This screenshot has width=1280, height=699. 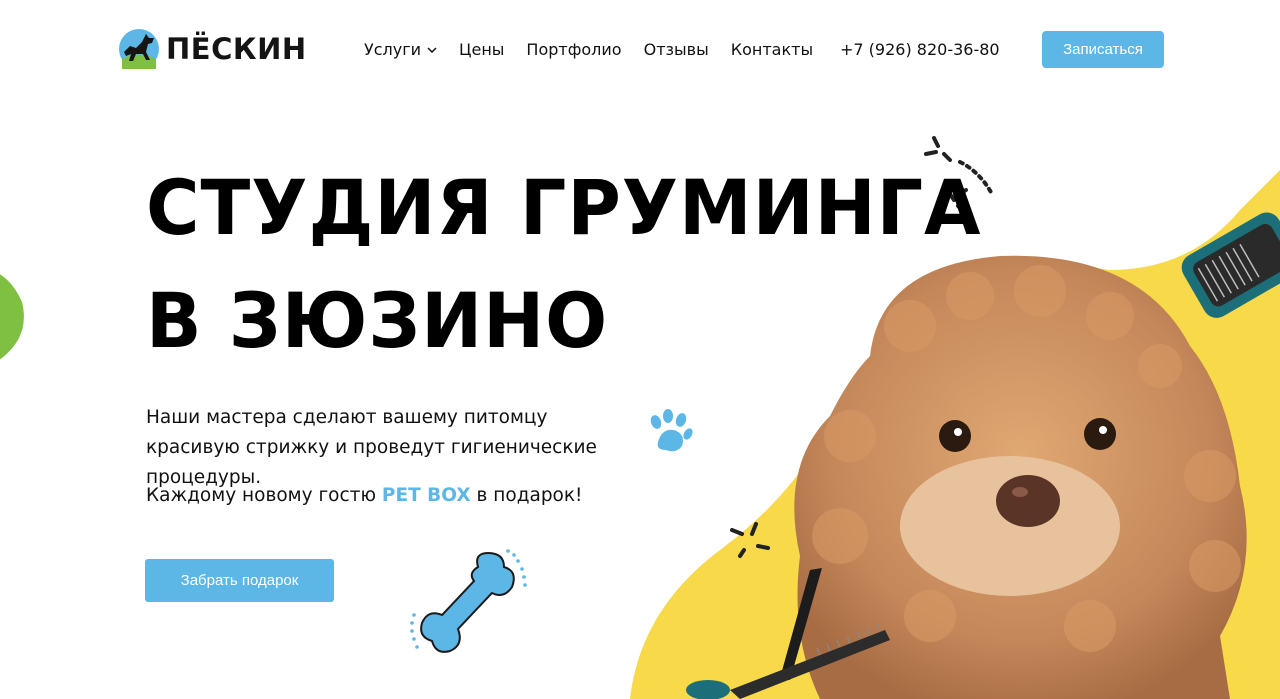 I want to click on brand-name: ПЁСКИН, so click(x=236, y=49).